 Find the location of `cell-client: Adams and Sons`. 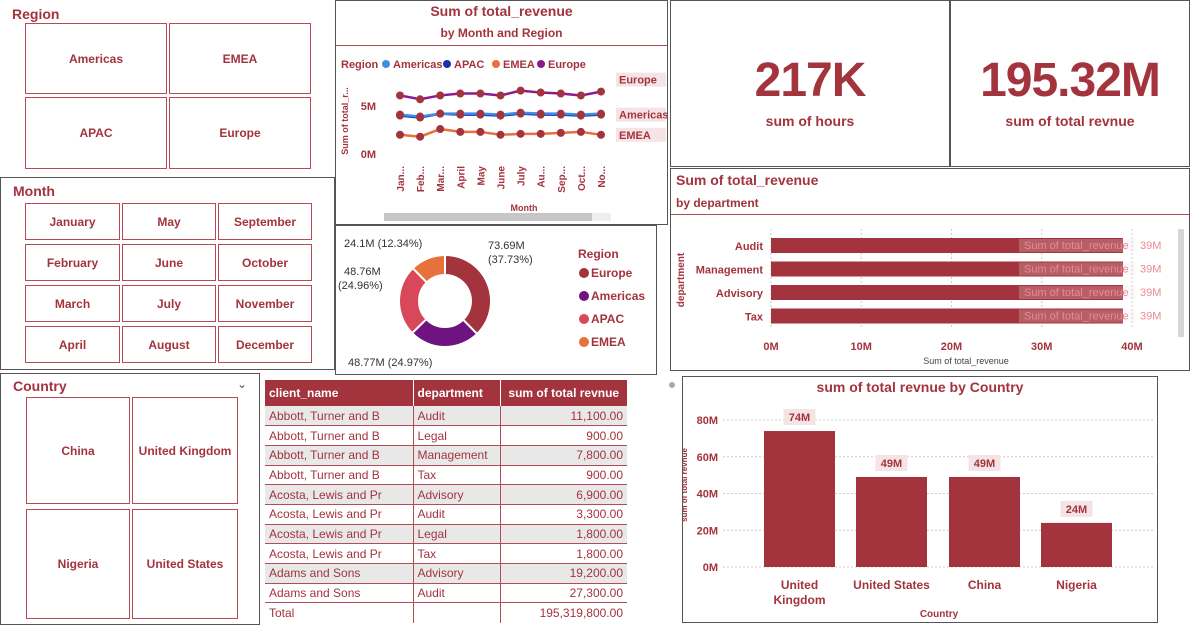

cell-client: Adams and Sons is located at coordinates (339, 573).